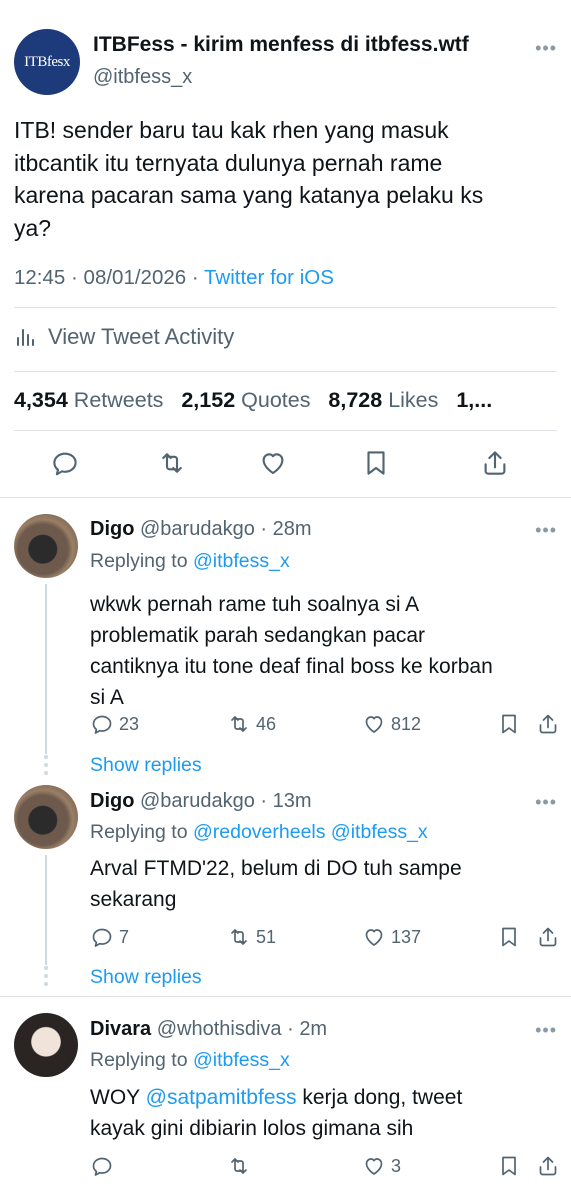 The image size is (571, 1200). Describe the element at coordinates (120, 1029) in the screenshot. I see `reply-author-name: Divara` at that location.